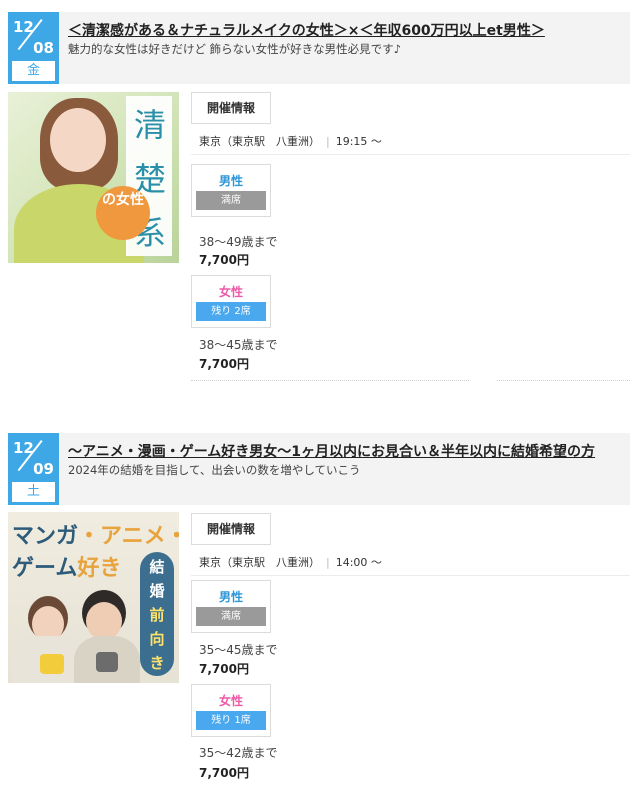 This screenshot has height=788, width=630. Describe the element at coordinates (238, 345) in the screenshot. I see `female-age: 38～45歳まで` at that location.